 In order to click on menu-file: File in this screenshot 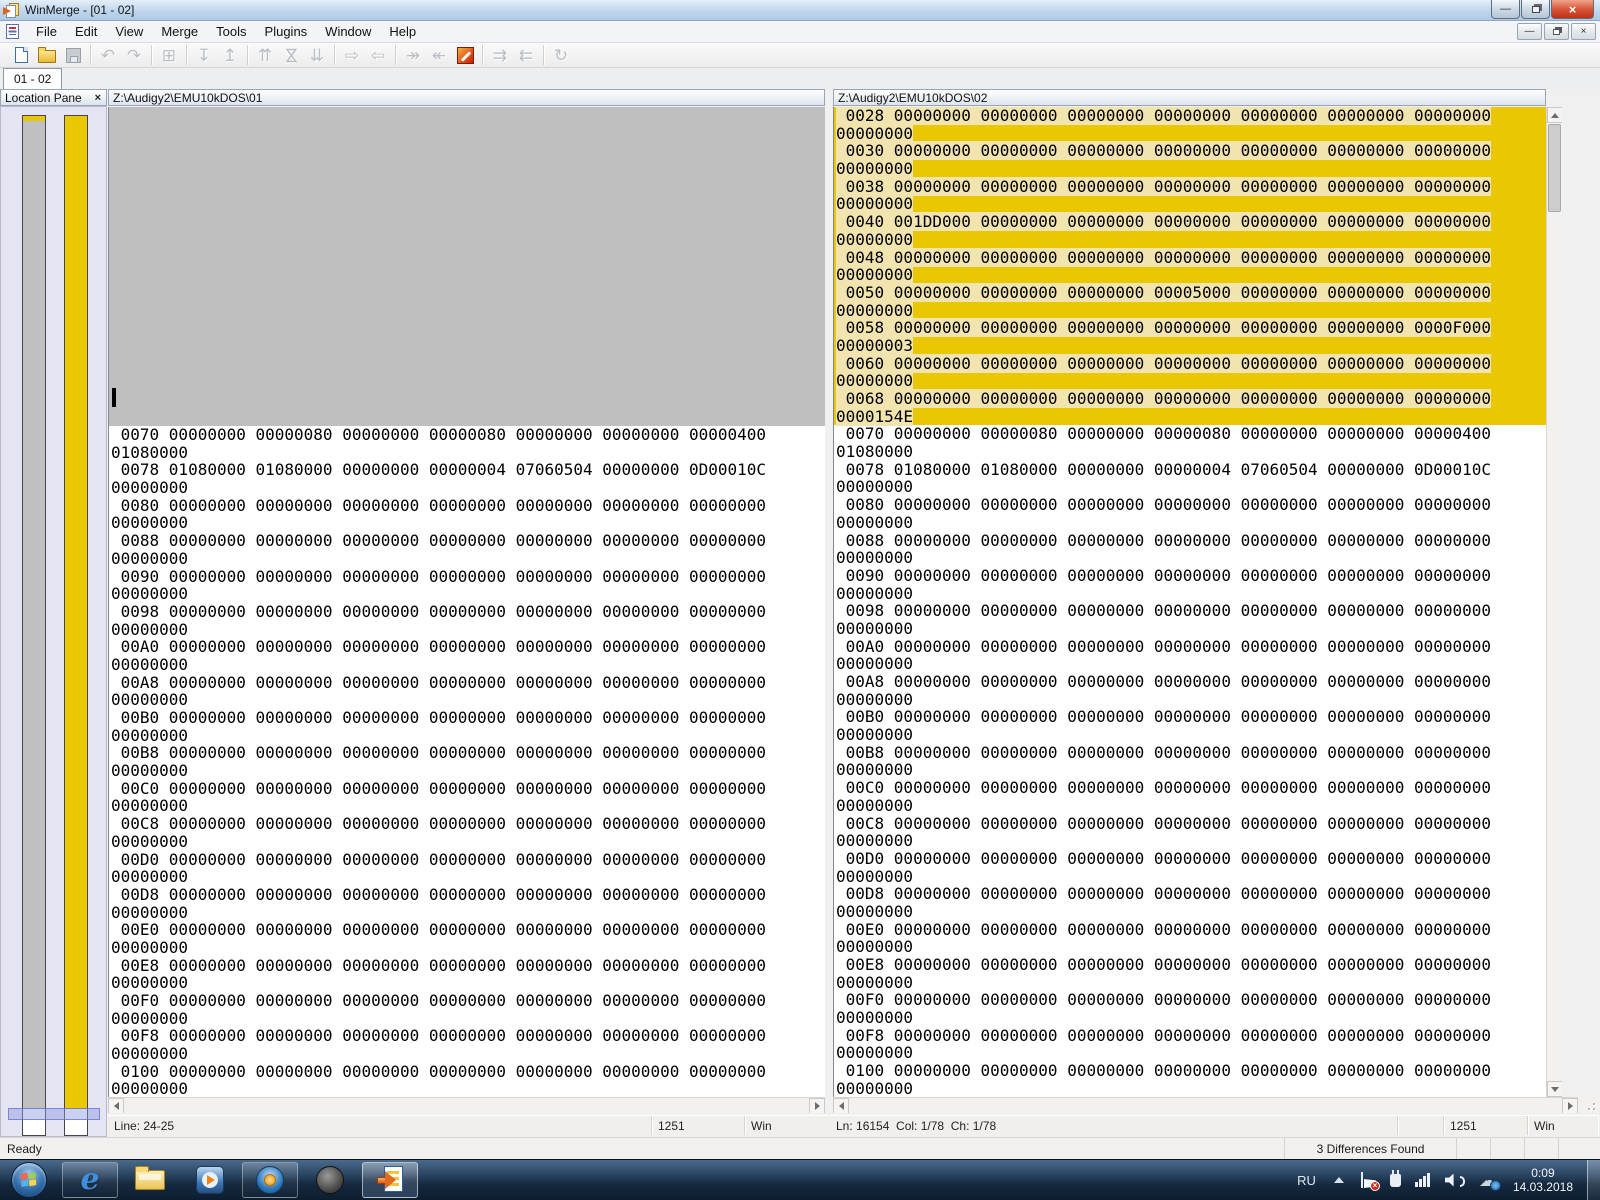, I will do `click(46, 31)`.